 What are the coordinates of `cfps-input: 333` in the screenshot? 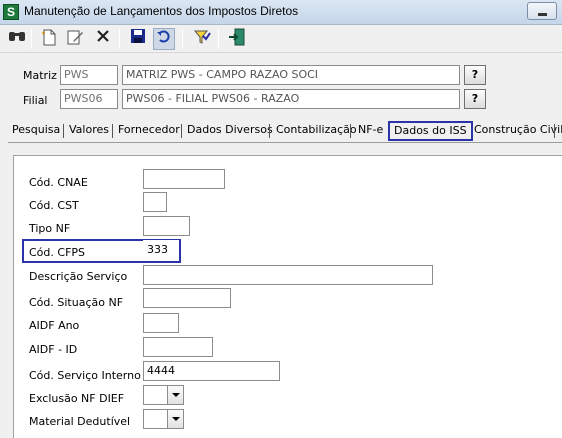 It's located at (161, 250).